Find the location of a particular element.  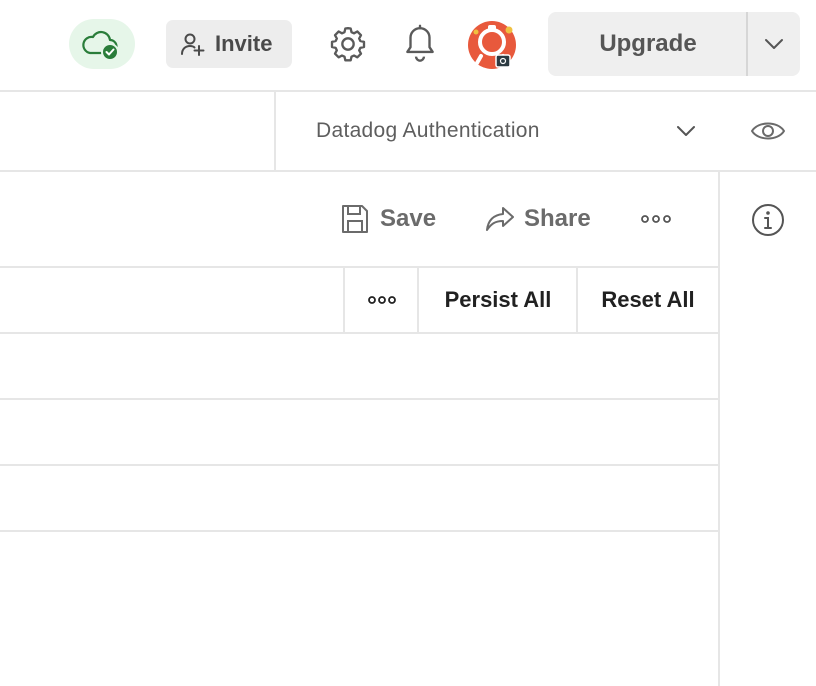

bell-icon is located at coordinates (420, 43).